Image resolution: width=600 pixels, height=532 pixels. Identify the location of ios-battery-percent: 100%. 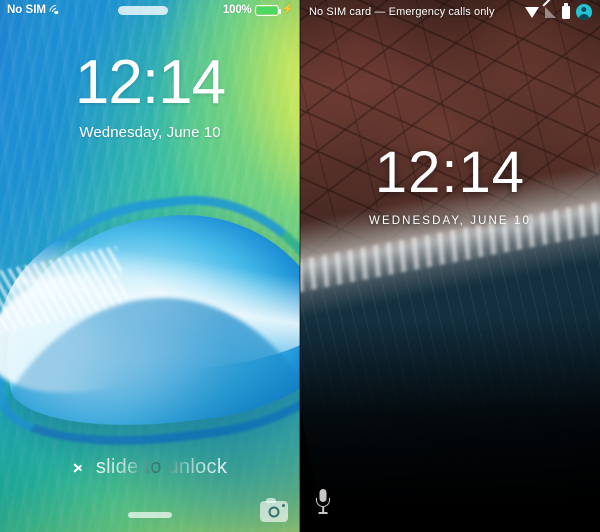
(237, 10).